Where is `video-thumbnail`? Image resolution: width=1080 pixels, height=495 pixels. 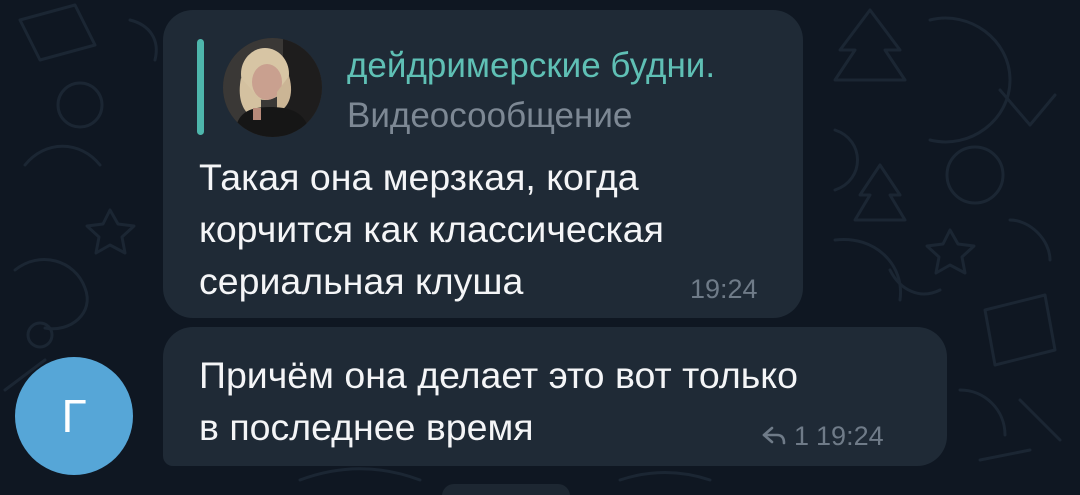 video-thumbnail is located at coordinates (272, 87).